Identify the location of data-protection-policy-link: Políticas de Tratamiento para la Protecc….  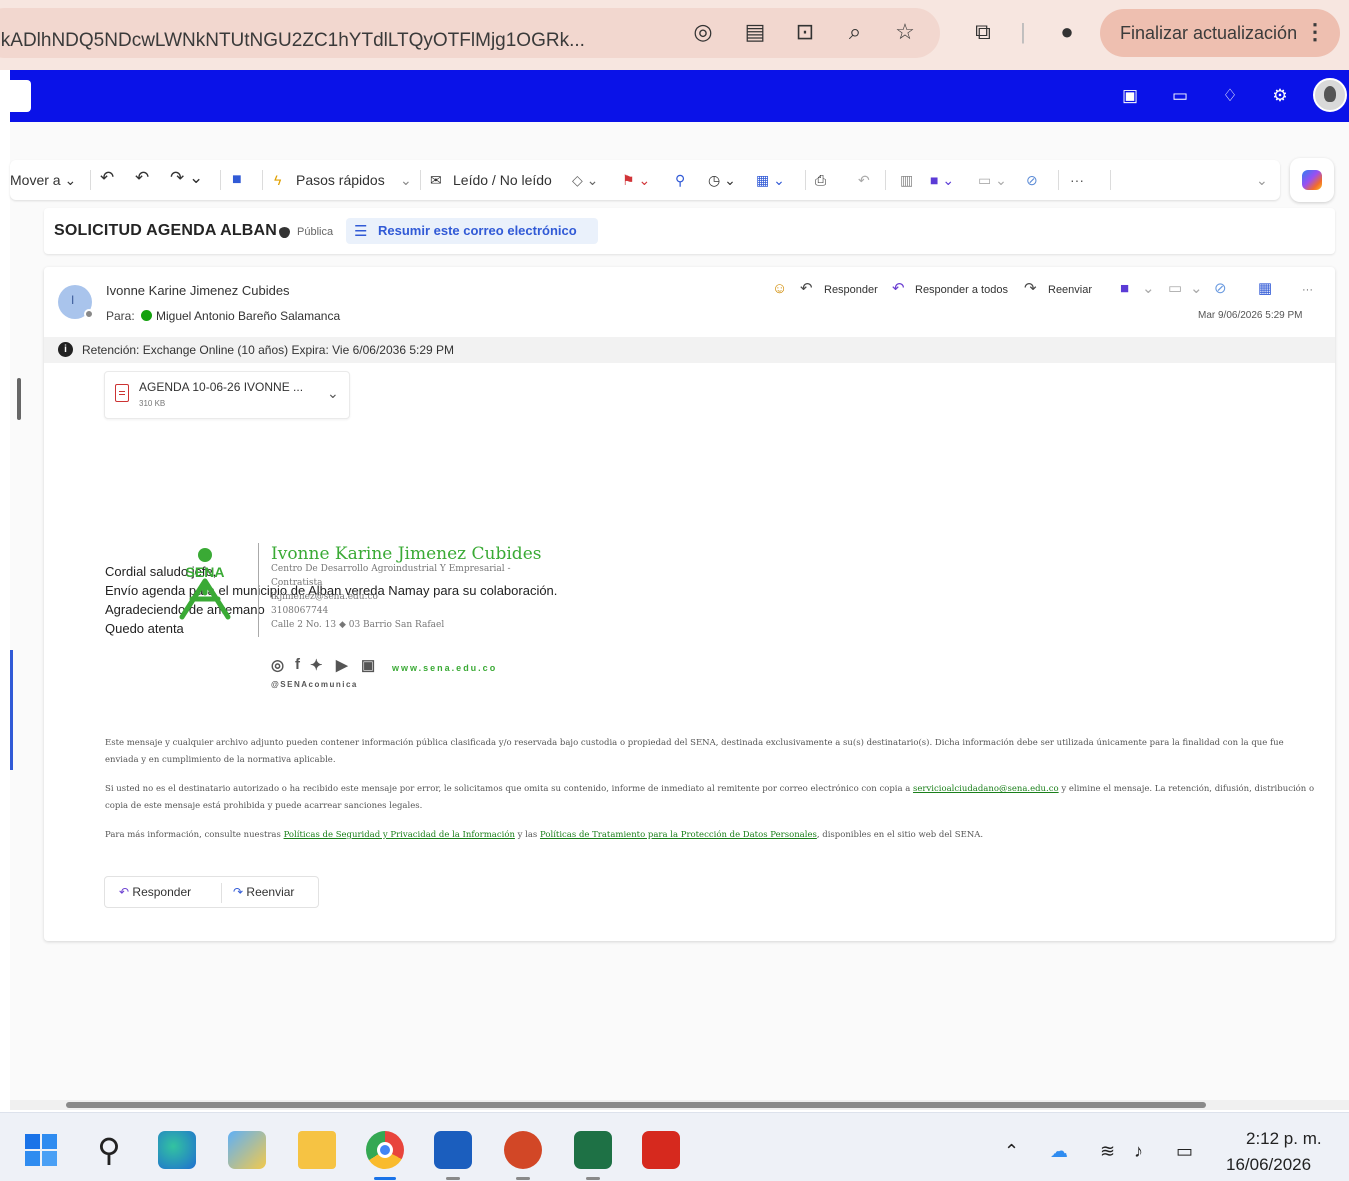
(678, 835).